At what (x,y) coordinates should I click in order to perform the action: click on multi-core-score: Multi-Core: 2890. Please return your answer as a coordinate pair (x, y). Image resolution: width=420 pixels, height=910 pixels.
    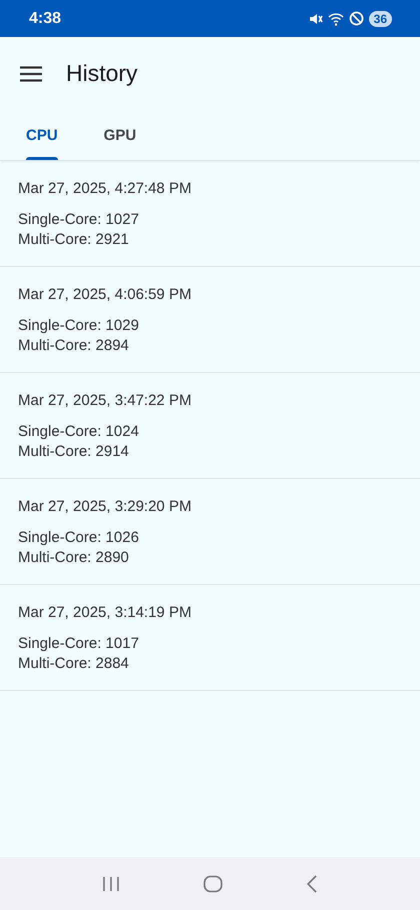
    Looking at the image, I should click on (74, 558).